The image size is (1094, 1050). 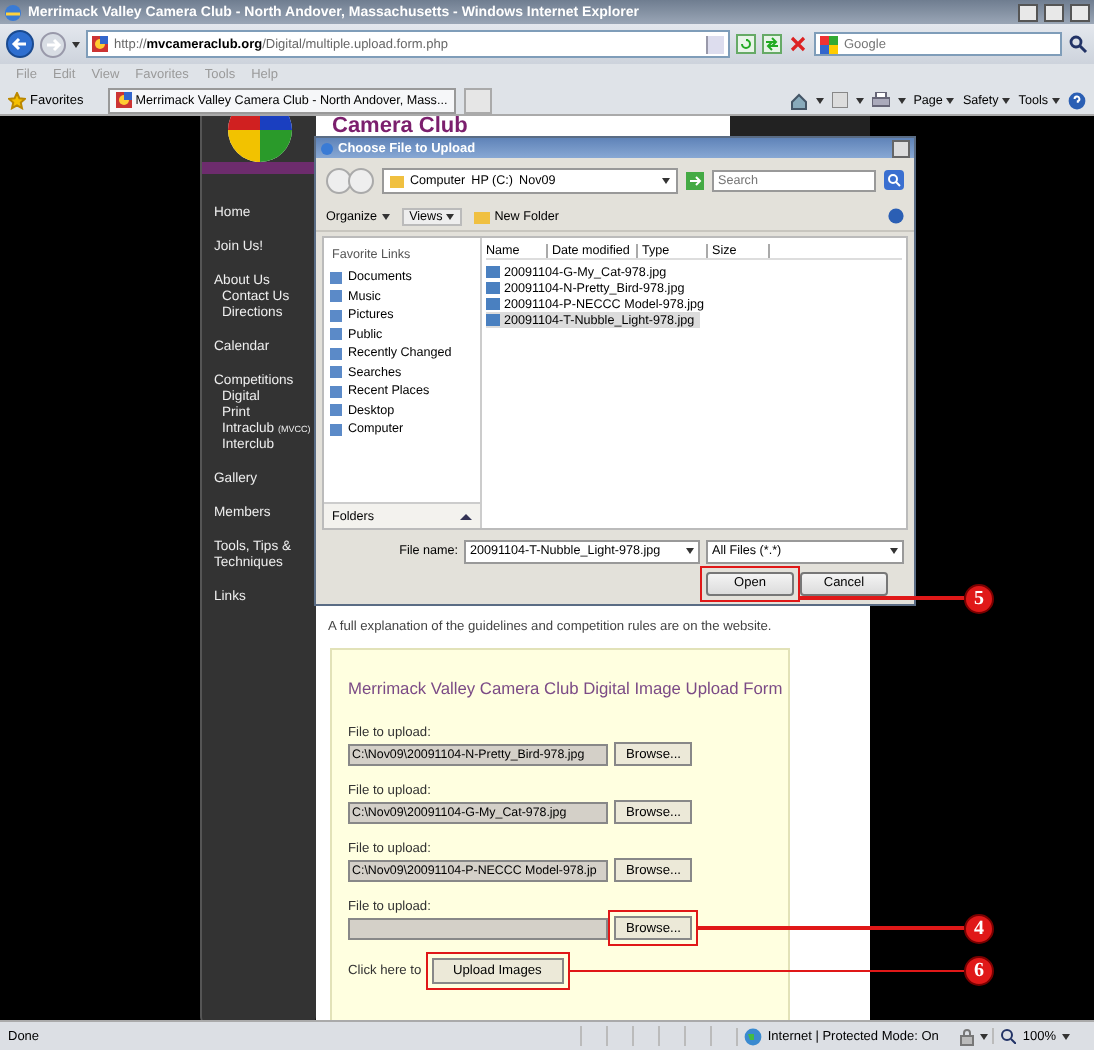 What do you see at coordinates (967, 1036) in the screenshot?
I see `lock-icon` at bounding box center [967, 1036].